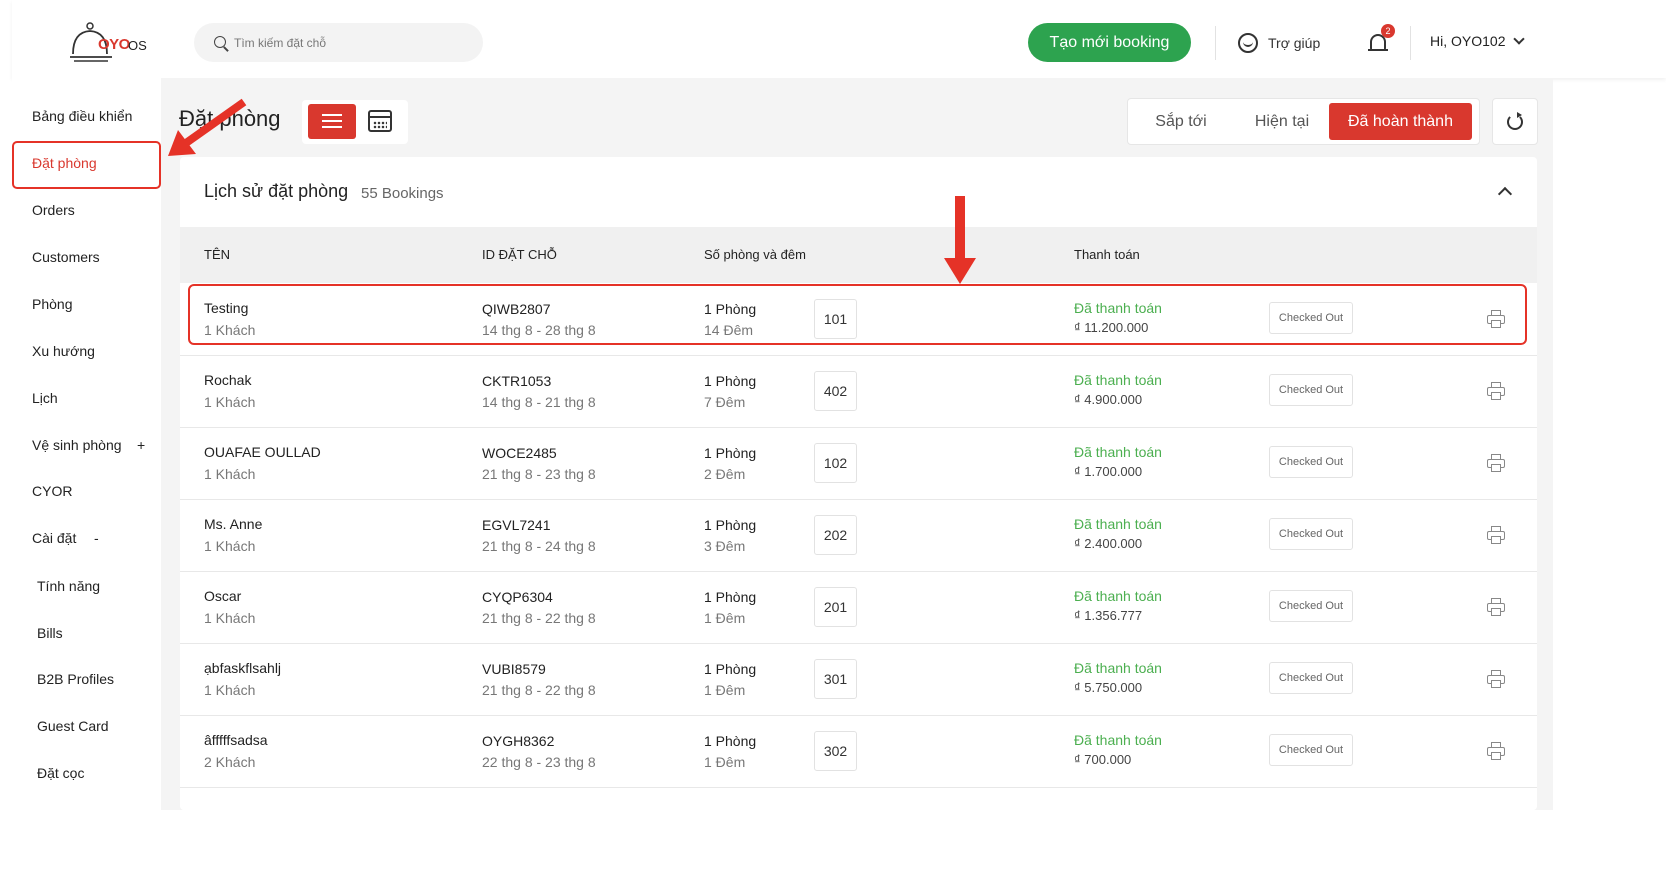 This screenshot has width=1666, height=896. I want to click on search-bar, so click(338, 42).